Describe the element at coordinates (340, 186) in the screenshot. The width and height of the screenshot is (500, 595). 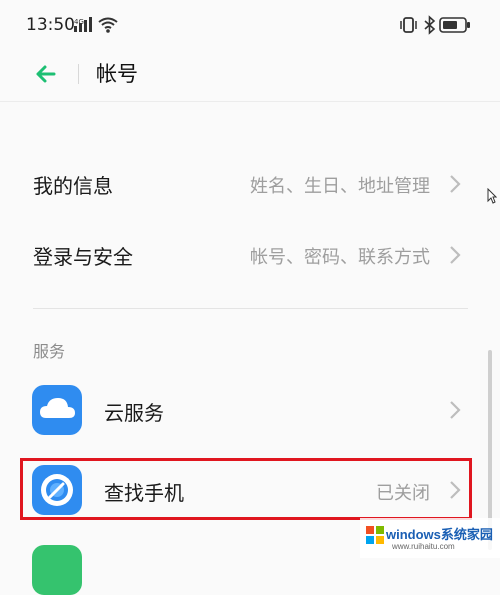
I see `my-info-value: 姓名、生日、地址管理` at that location.